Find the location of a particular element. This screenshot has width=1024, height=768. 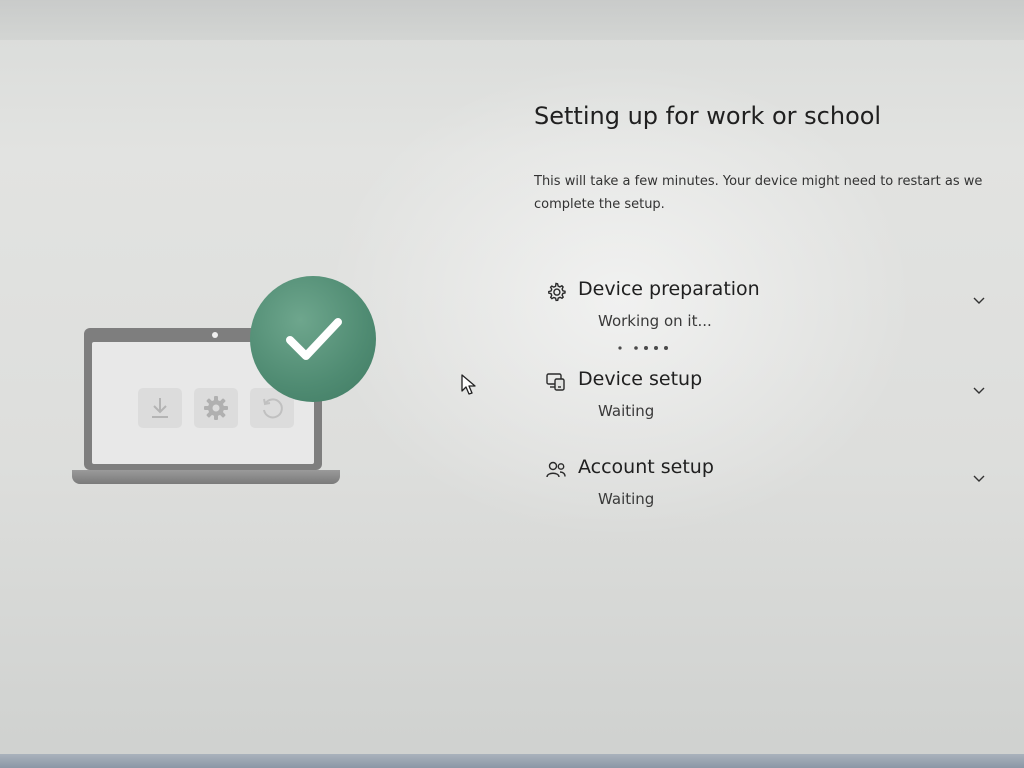

device-setup-icon is located at coordinates (555, 382).